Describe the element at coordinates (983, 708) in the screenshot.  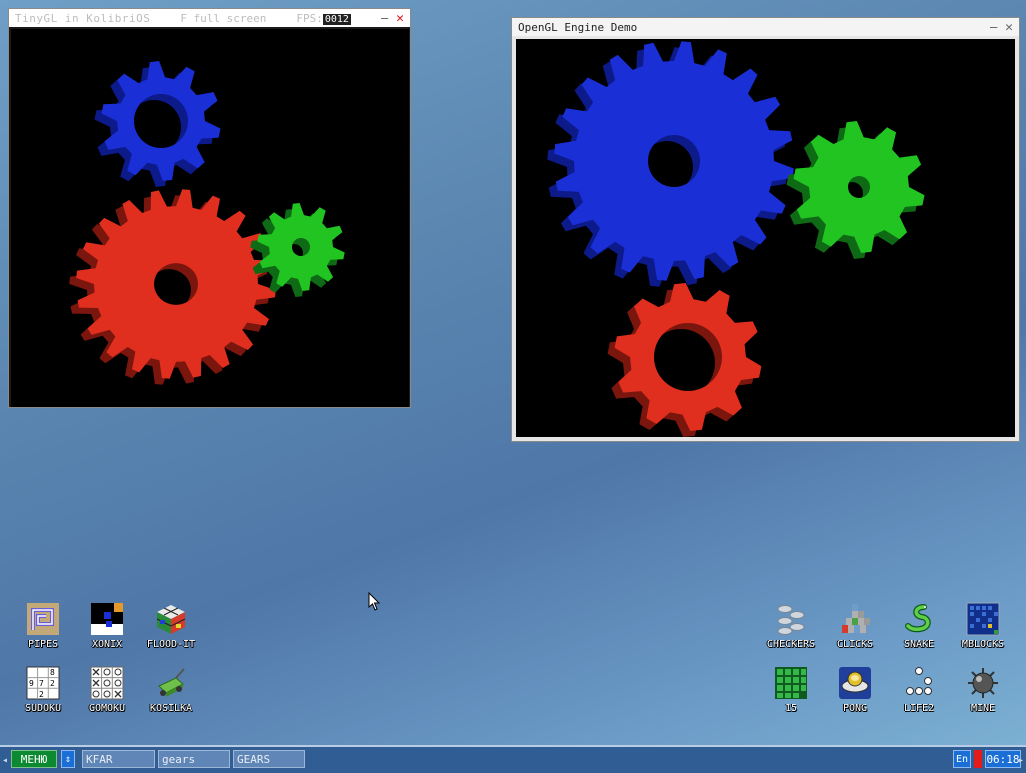
I see `icon-label: MINE` at that location.